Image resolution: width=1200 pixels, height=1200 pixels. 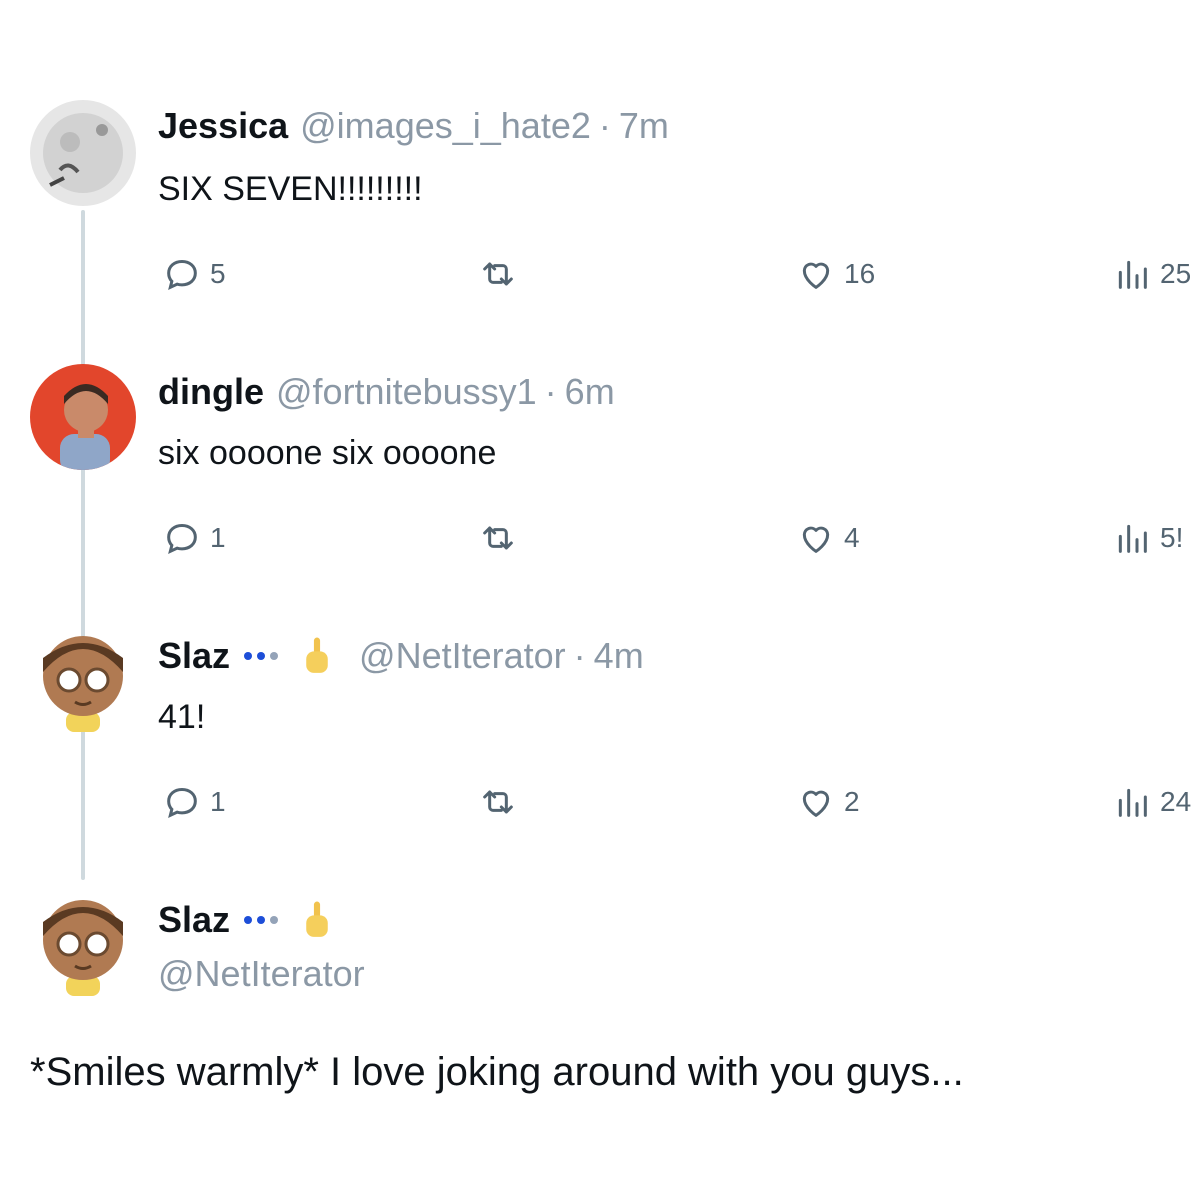 I want to click on like-button: 4, so click(x=828, y=538).